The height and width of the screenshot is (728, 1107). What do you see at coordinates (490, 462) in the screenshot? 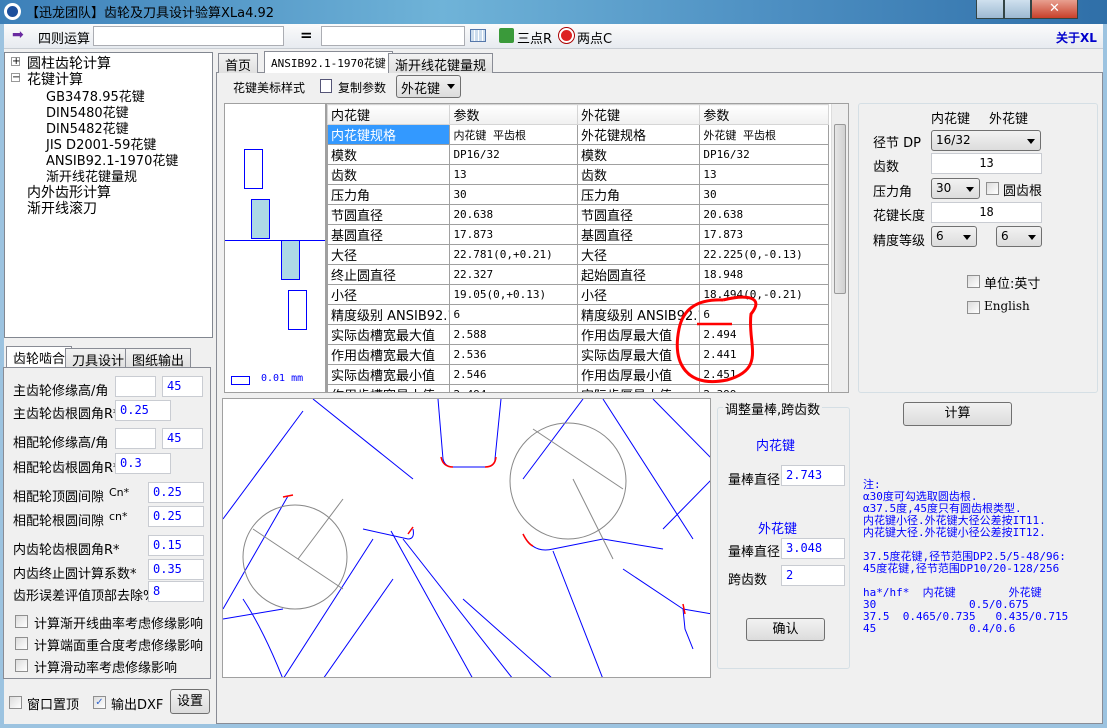
I see `fillet-mark` at bounding box center [490, 462].